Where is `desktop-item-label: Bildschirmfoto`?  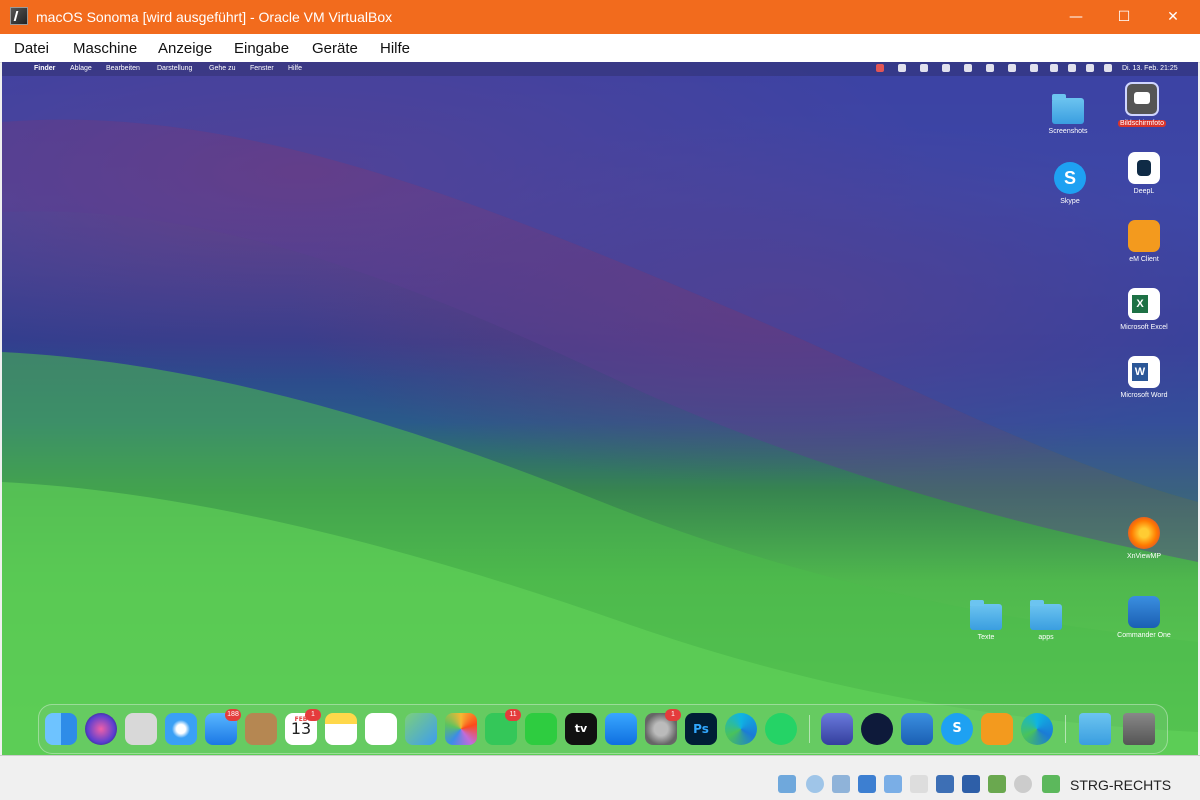
desktop-item-label: Bildschirmfoto is located at coordinates (1142, 123).